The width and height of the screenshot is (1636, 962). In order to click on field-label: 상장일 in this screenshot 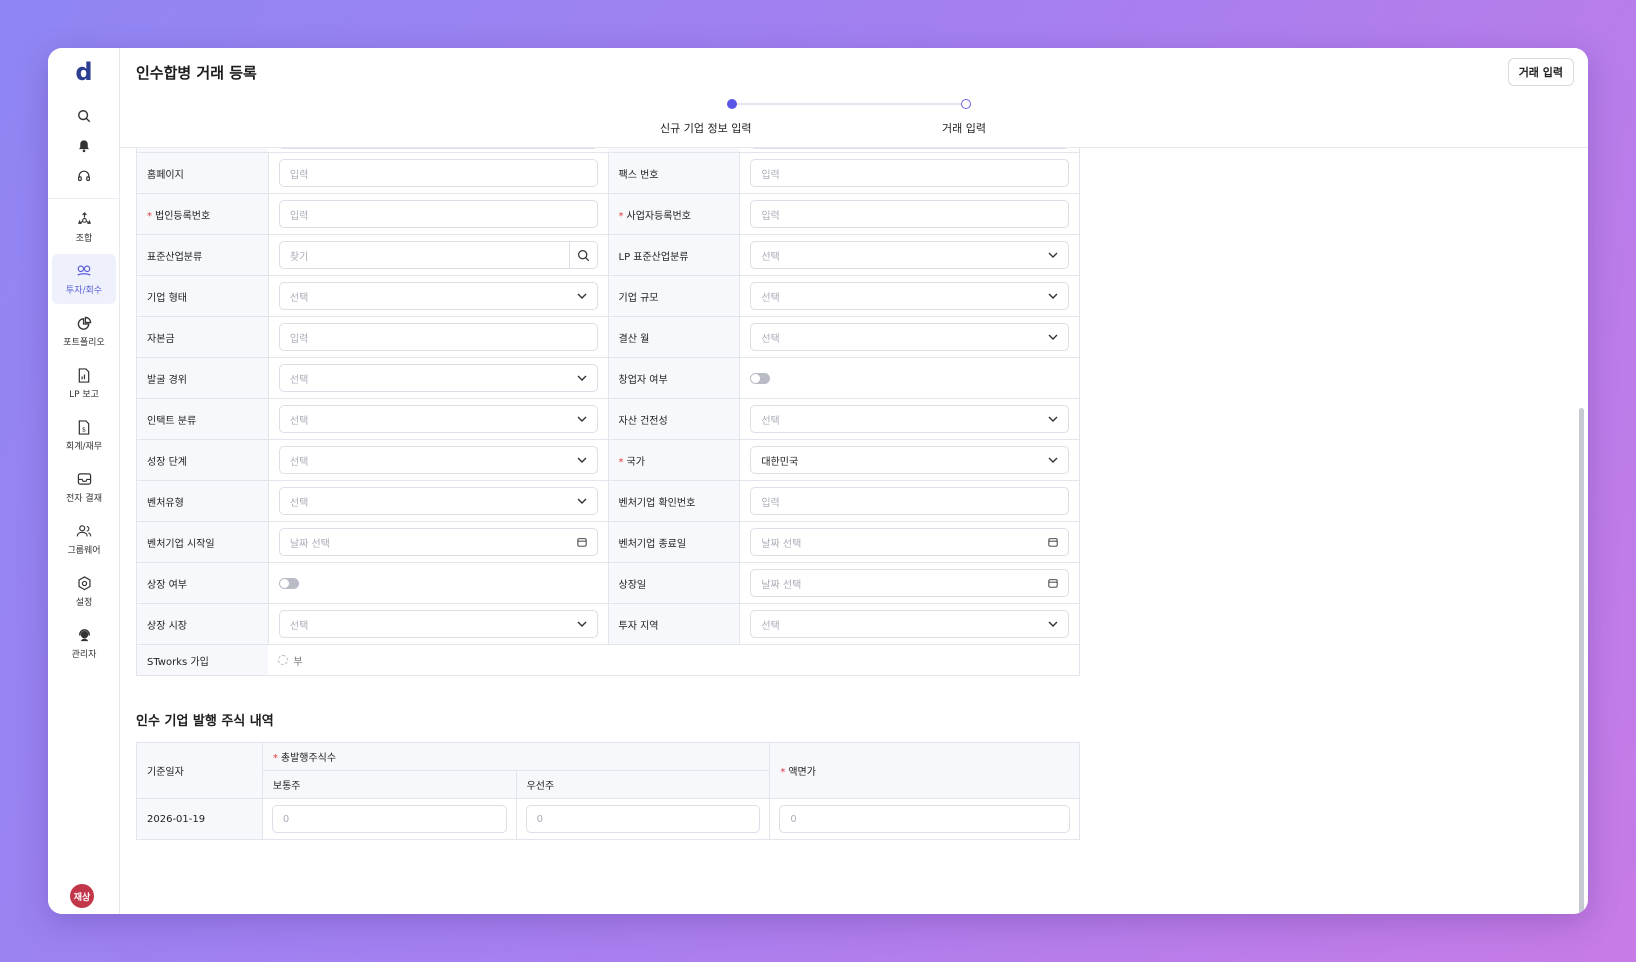, I will do `click(674, 583)`.